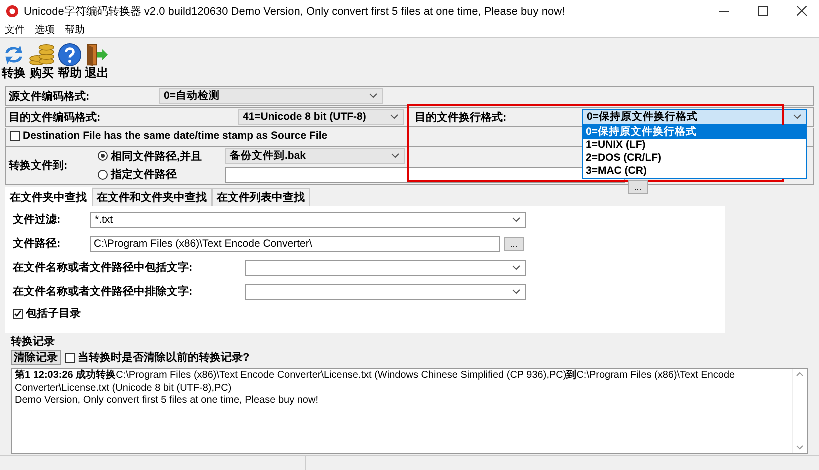  What do you see at coordinates (802, 11) in the screenshot?
I see `close-icon` at bounding box center [802, 11].